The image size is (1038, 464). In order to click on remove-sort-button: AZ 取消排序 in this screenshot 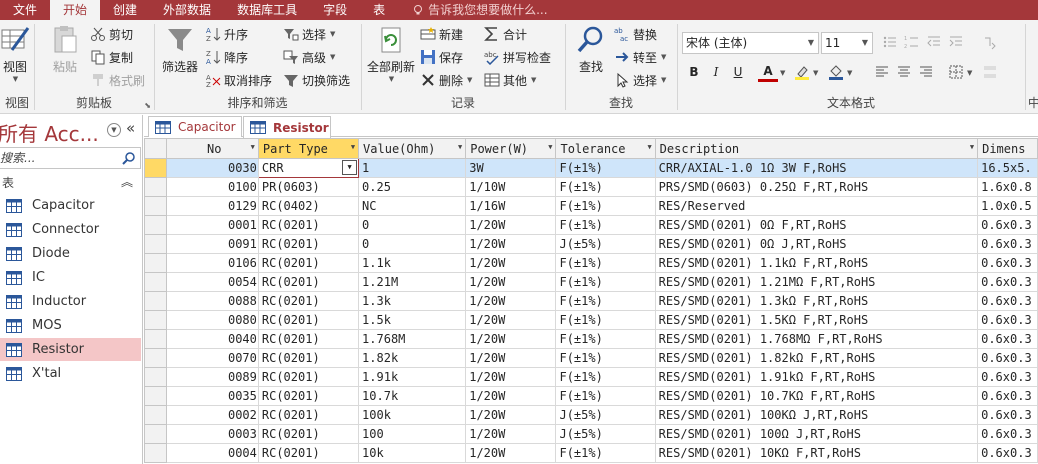, I will do `click(238, 80)`.